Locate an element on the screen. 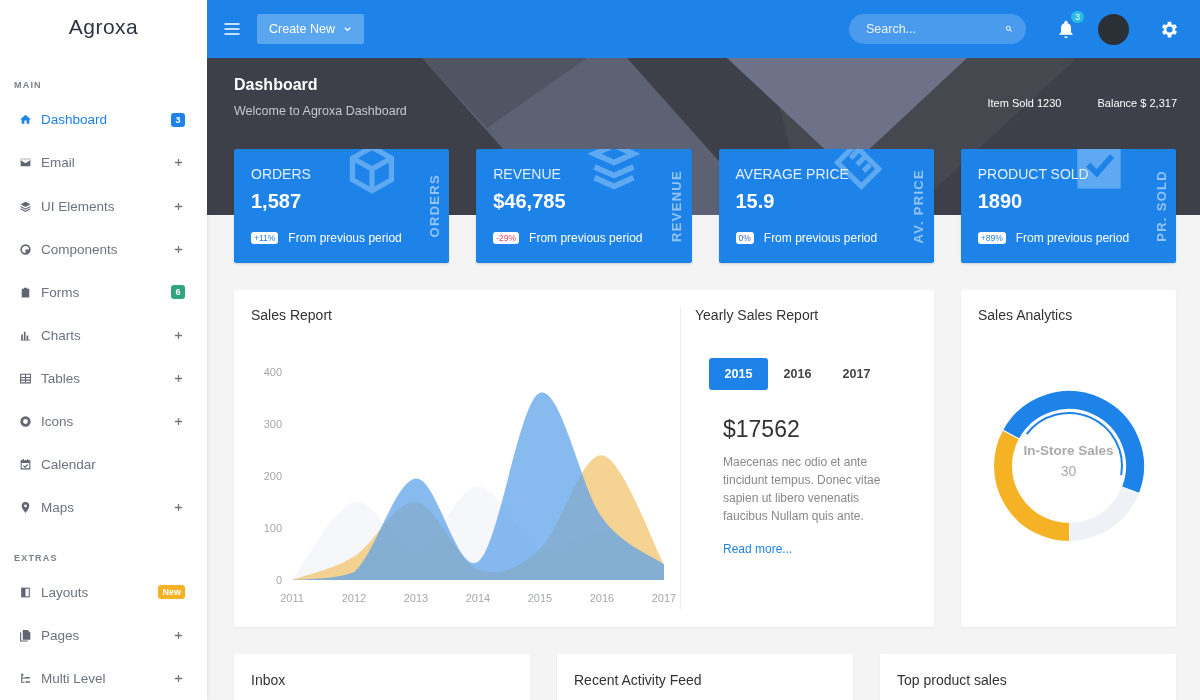  stat-title: REVENUE is located at coordinates (527, 174).